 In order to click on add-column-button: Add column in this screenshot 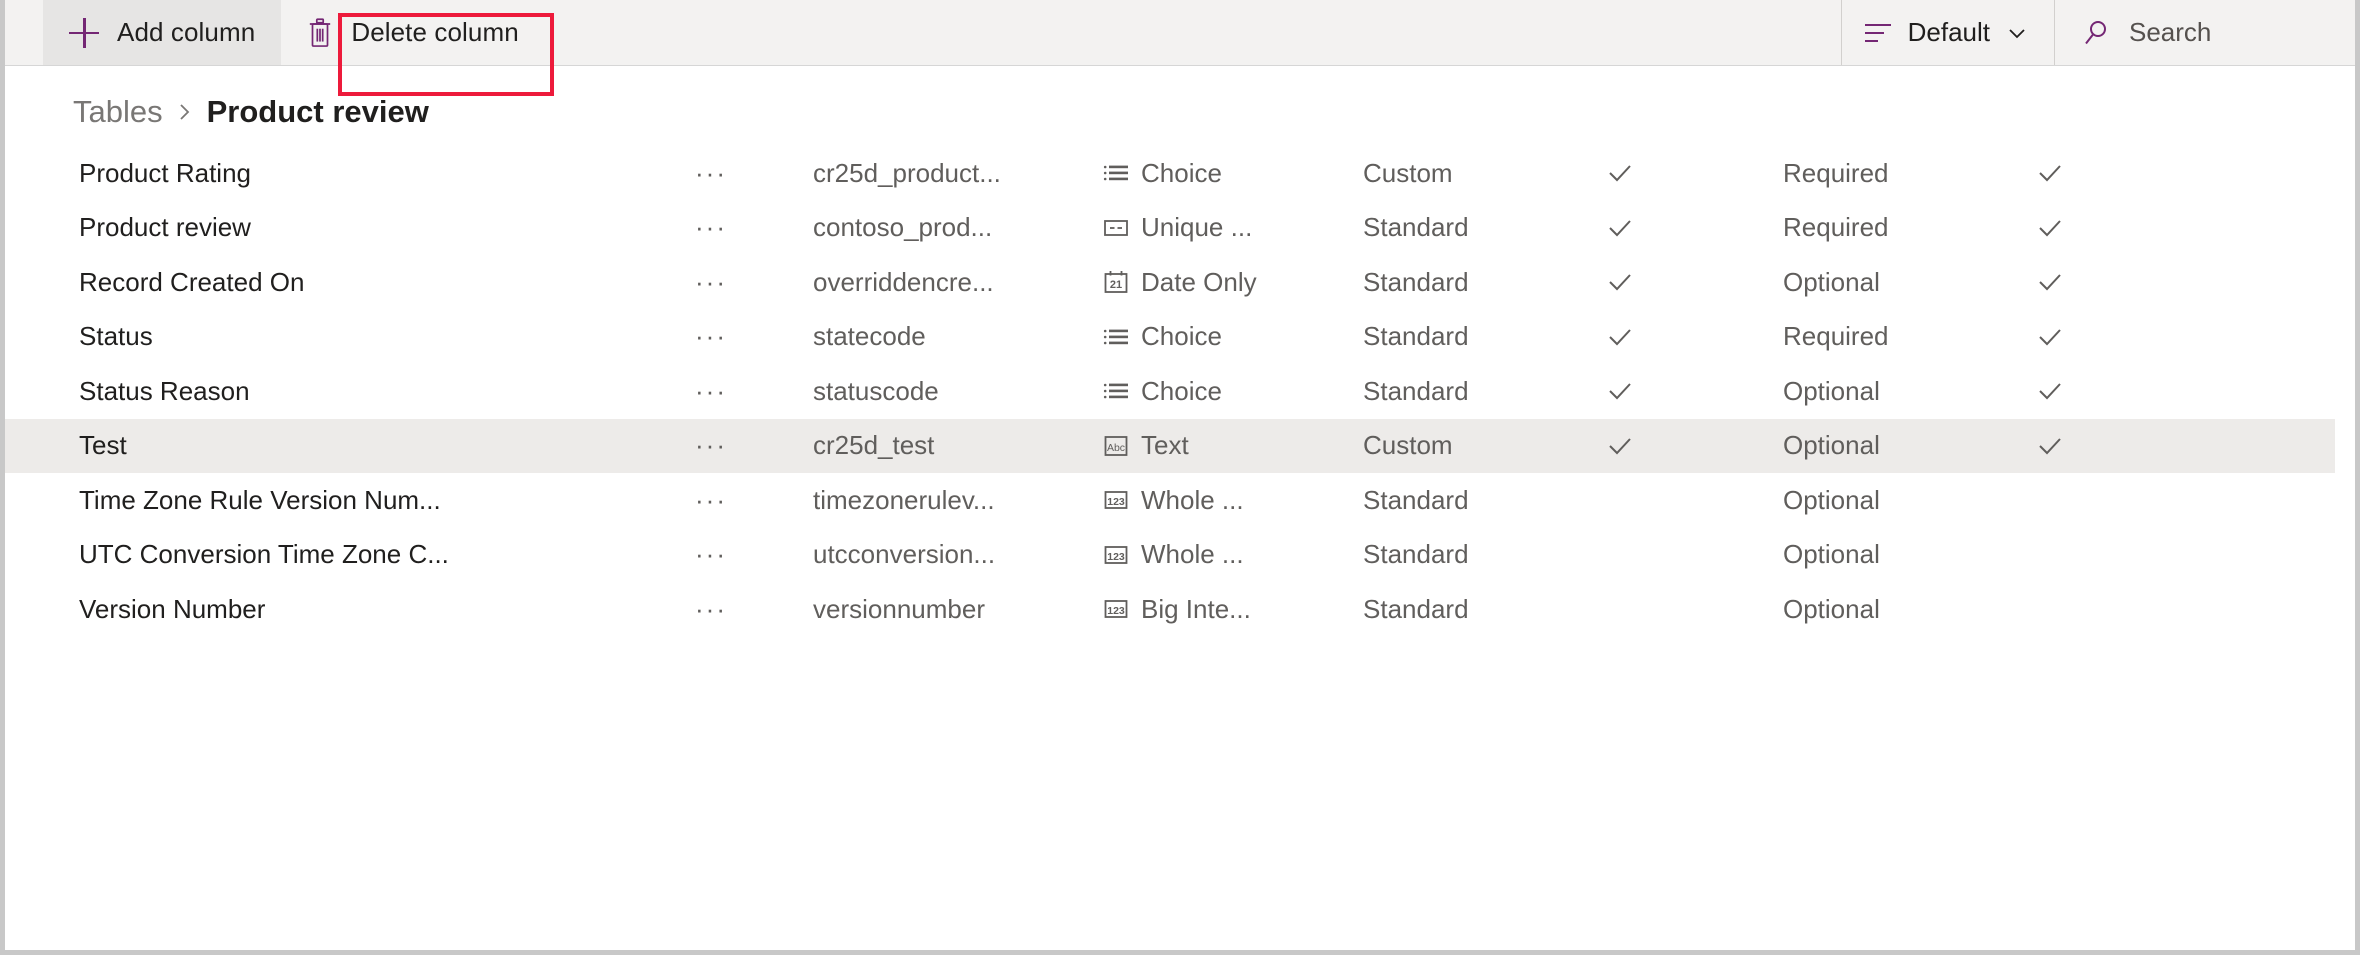, I will do `click(162, 32)`.